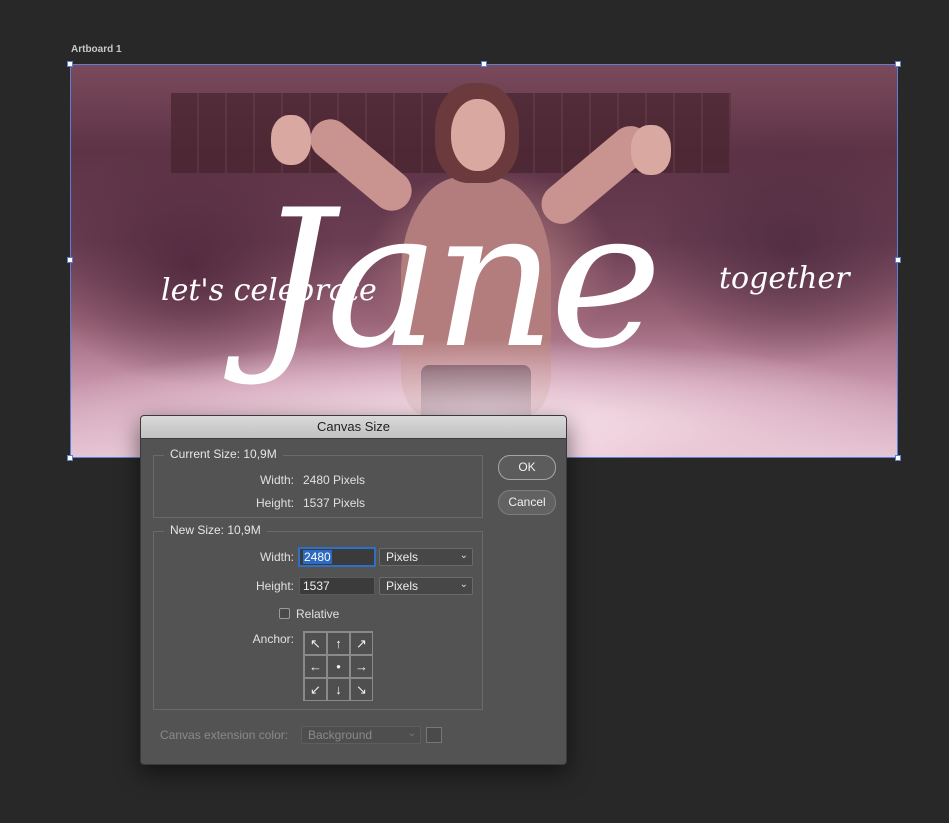 This screenshot has width=949, height=823. What do you see at coordinates (434, 735) in the screenshot?
I see `extension-color-swatch` at bounding box center [434, 735].